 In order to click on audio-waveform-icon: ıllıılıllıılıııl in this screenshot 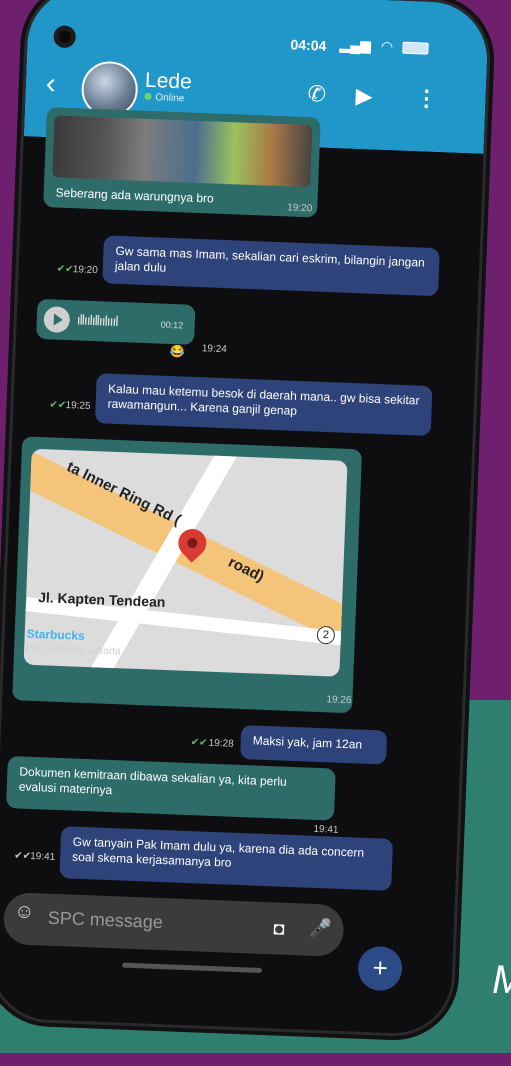, I will do `click(97, 320)`.